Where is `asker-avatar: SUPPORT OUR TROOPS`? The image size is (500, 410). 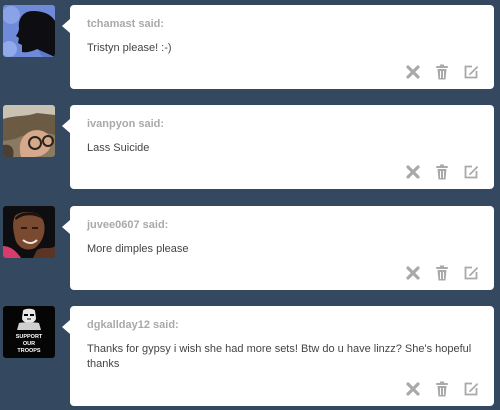
asker-avatar: SUPPORT OUR TROOPS is located at coordinates (29, 332).